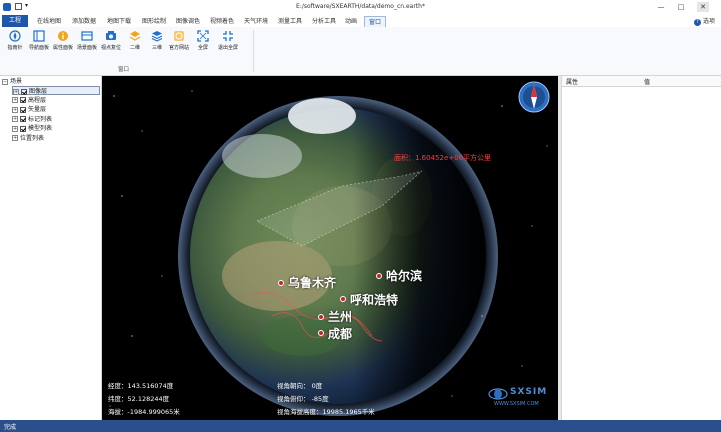 This screenshot has height=432, width=721. What do you see at coordinates (134, 48) in the screenshot?
I see `view-2d-label: 二维` at bounding box center [134, 48].